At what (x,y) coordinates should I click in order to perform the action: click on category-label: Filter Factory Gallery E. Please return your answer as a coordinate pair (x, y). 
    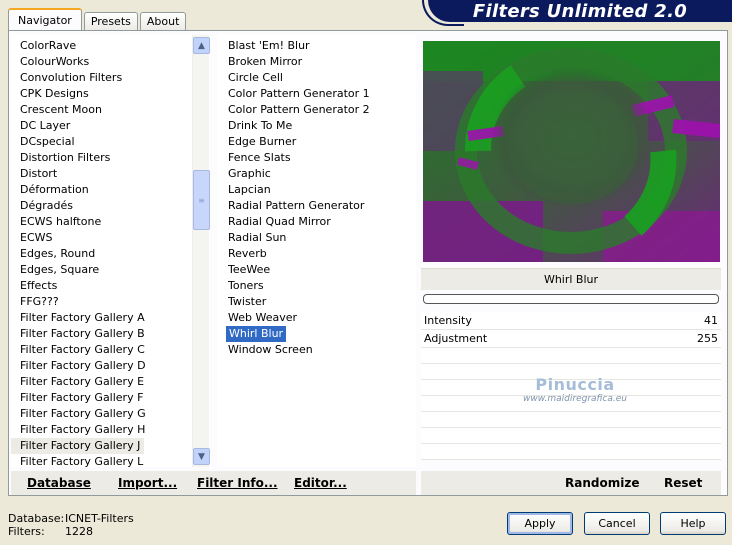
    Looking at the image, I should click on (82, 381).